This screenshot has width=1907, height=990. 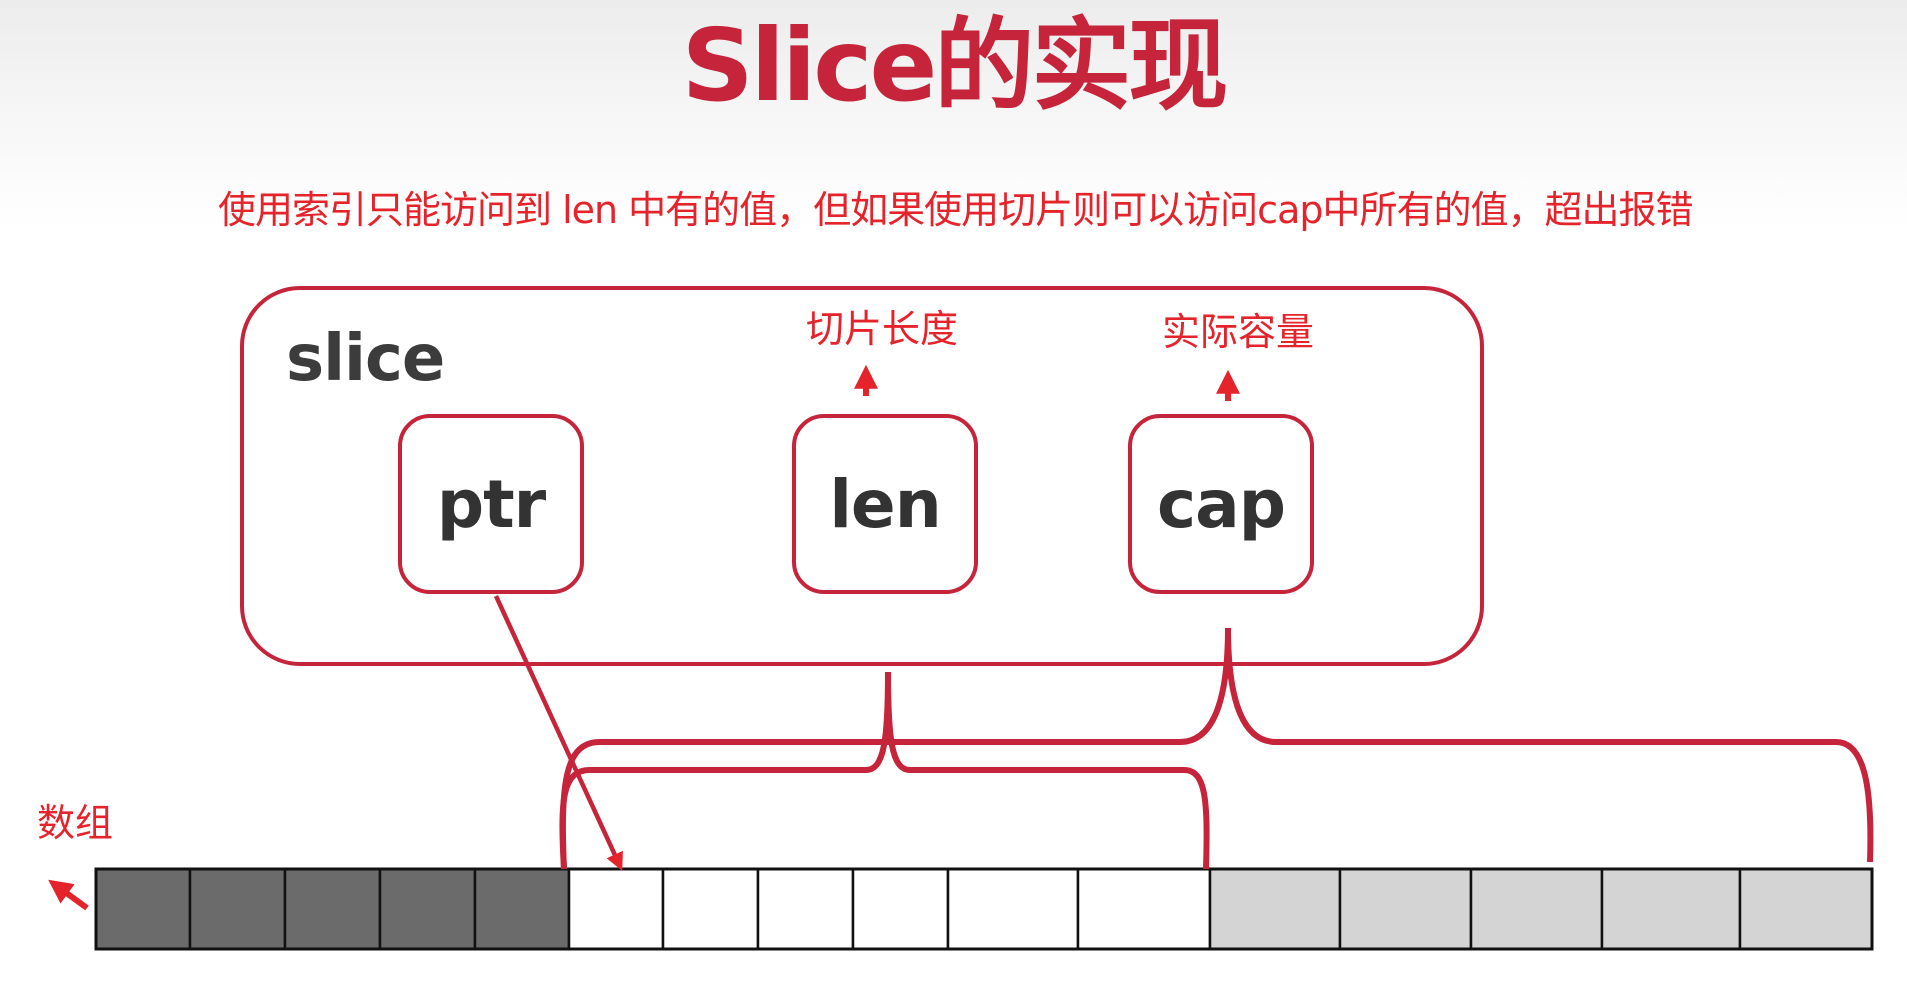 I want to click on len-brace, so click(x=884, y=770).